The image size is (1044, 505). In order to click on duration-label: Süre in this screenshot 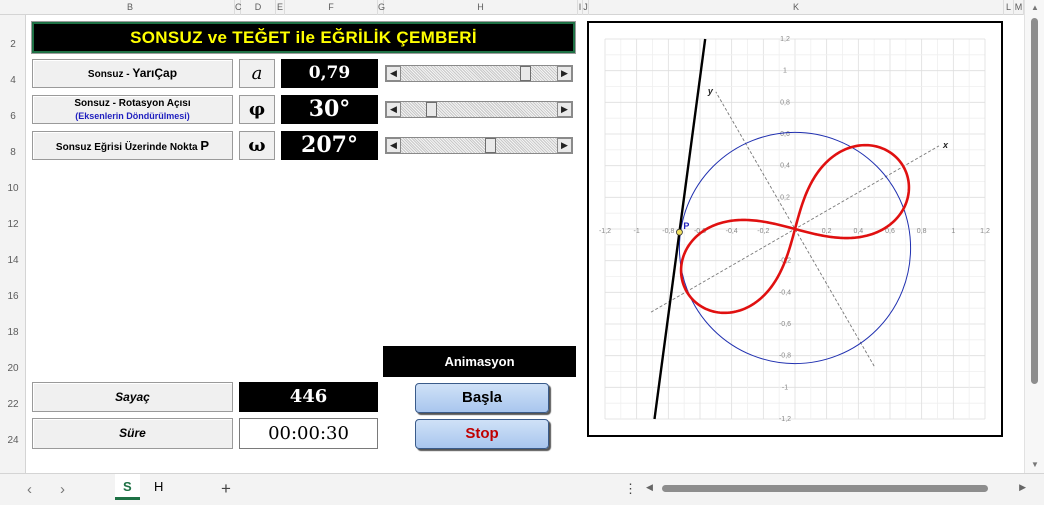, I will do `click(132, 433)`.